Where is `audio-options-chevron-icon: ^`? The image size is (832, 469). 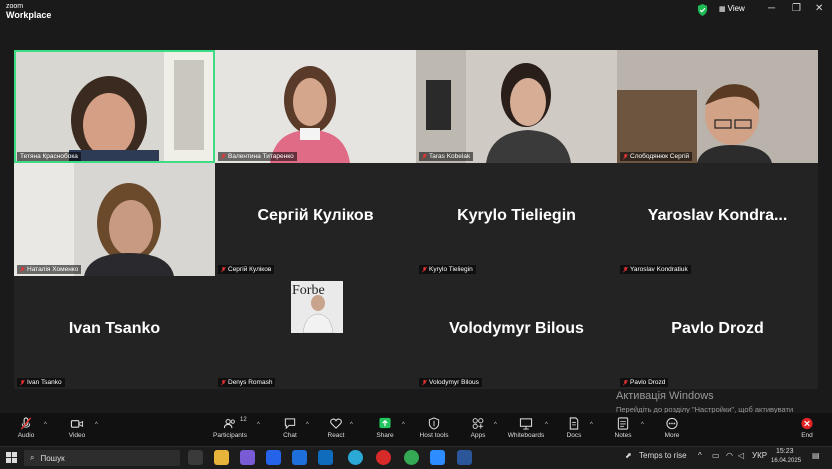
audio-options-chevron-icon: ^ is located at coordinates (45, 425).